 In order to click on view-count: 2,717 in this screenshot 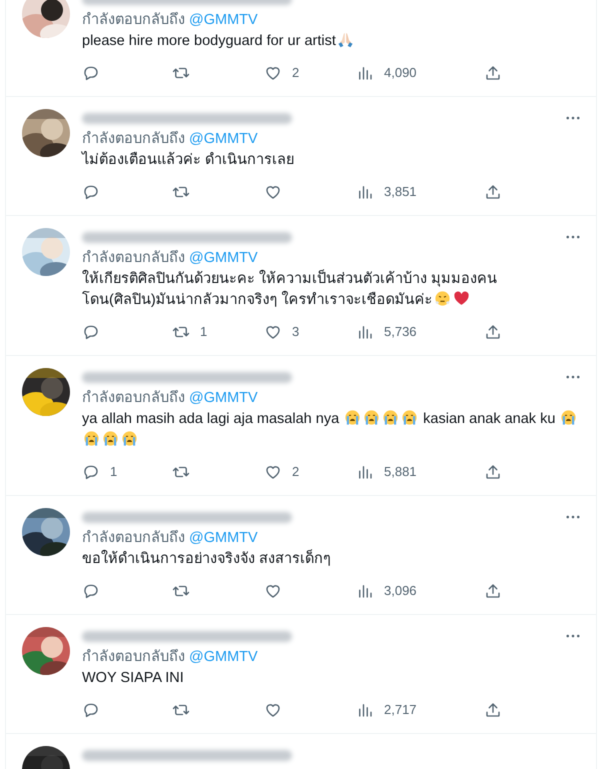, I will do `click(400, 710)`.